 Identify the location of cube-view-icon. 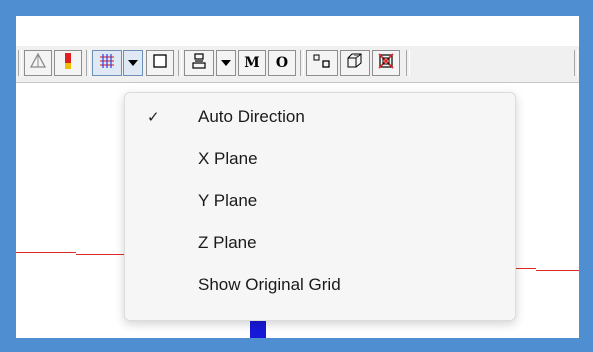
(355, 63).